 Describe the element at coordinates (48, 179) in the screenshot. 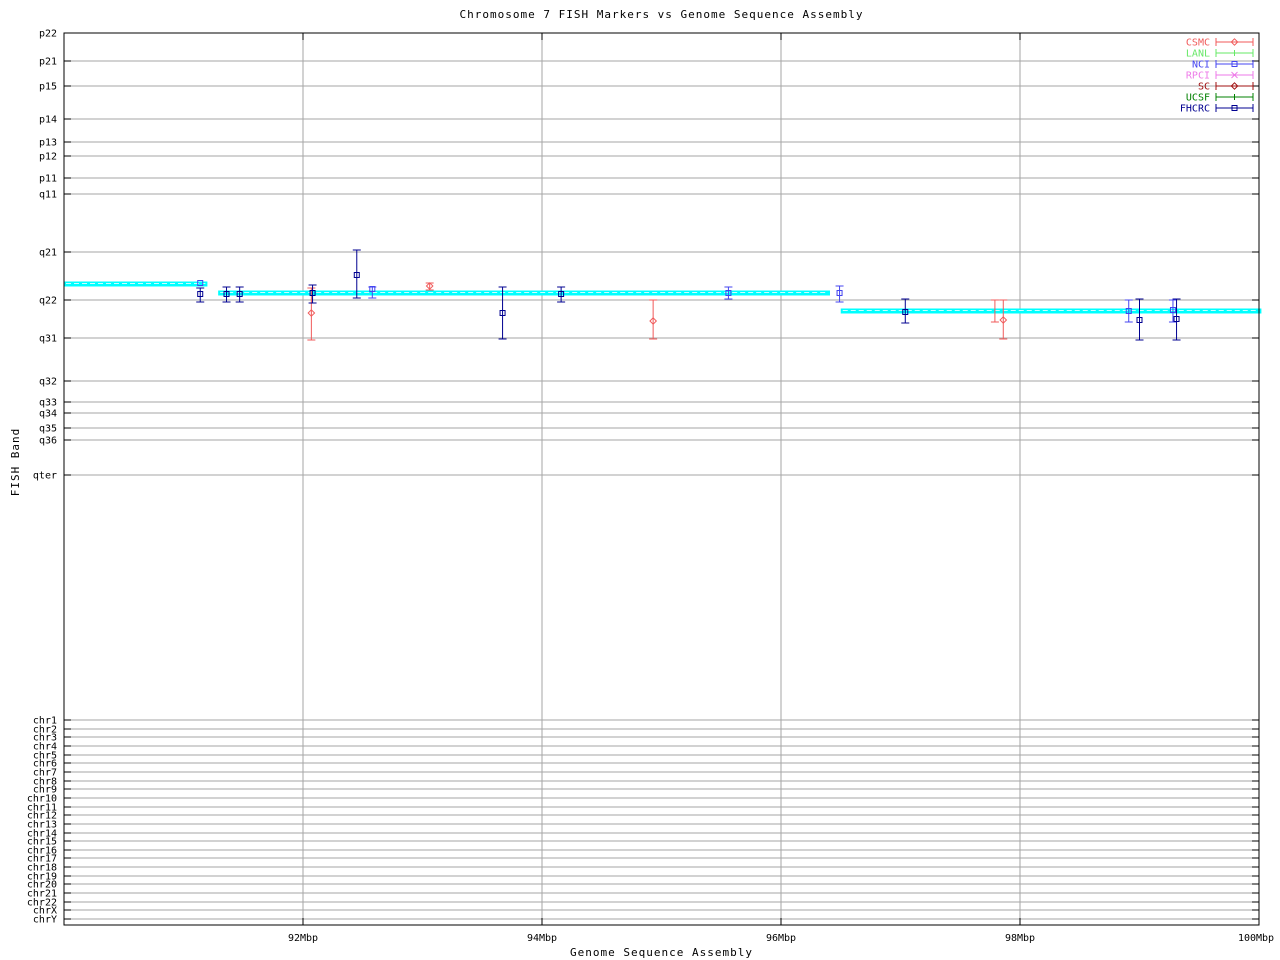

I see `y-band-label: p11` at that location.